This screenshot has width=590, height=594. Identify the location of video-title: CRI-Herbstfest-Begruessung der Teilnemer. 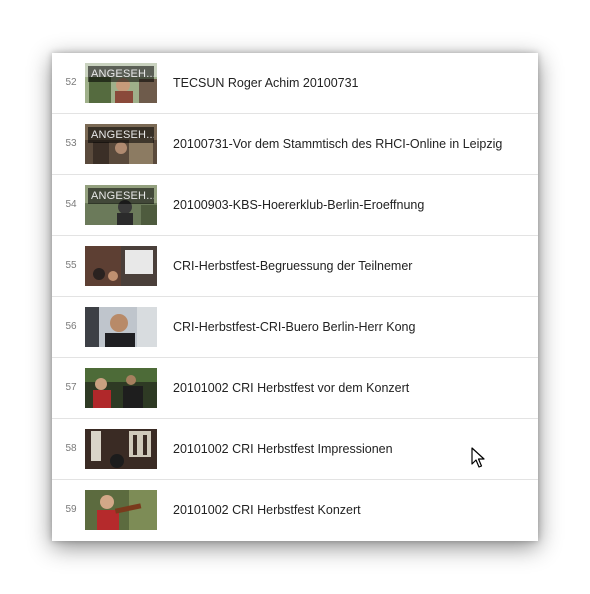
(292, 266).